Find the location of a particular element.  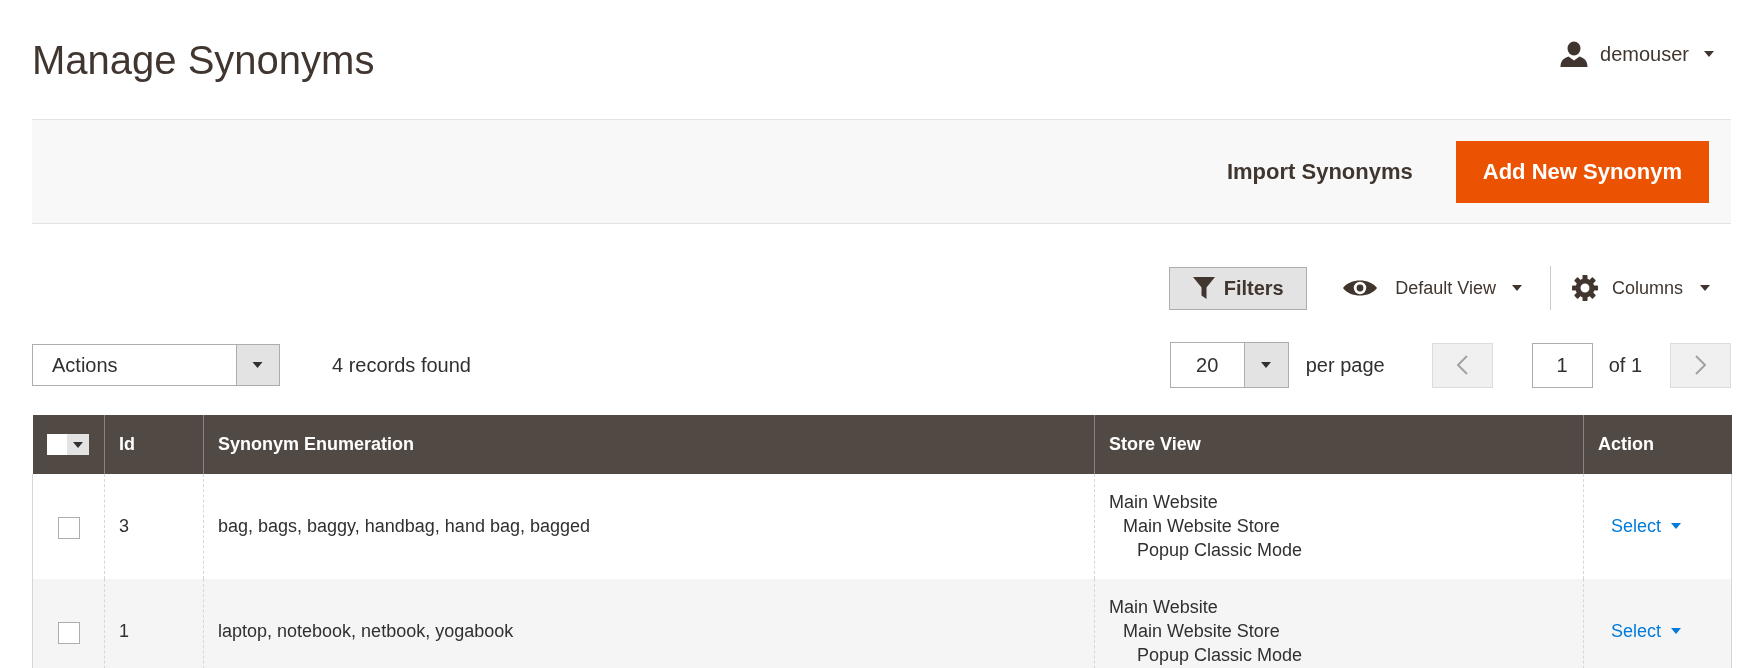

add-button: Add New Synonym is located at coordinates (1582, 171).